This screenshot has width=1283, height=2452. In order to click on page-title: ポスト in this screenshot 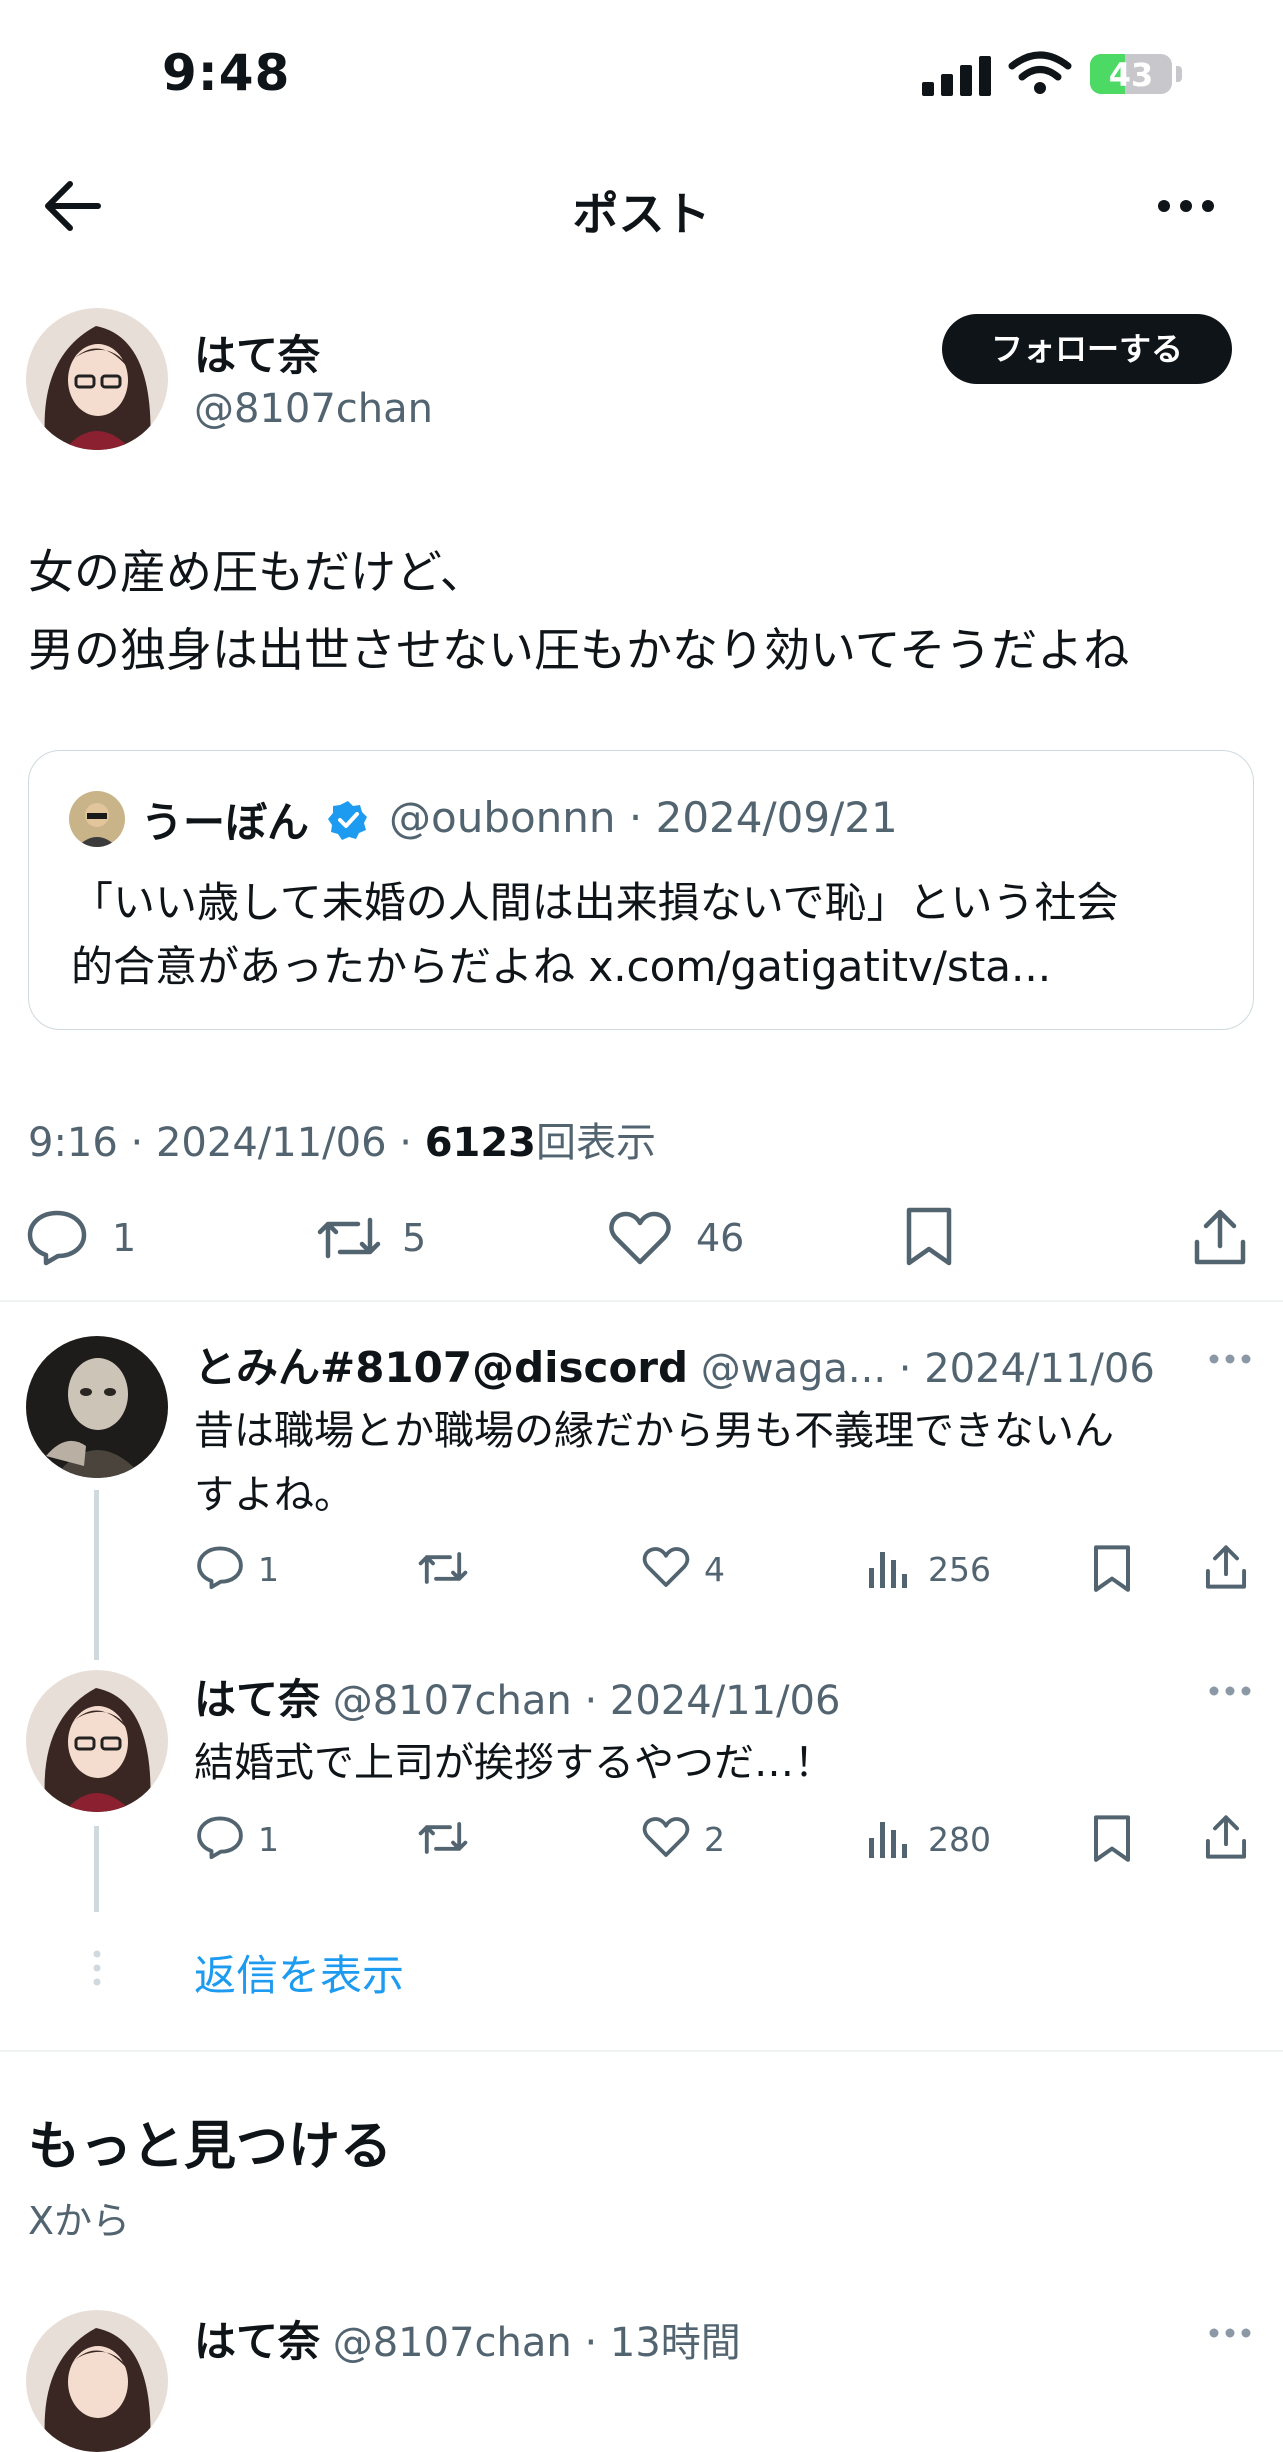, I will do `click(641, 214)`.